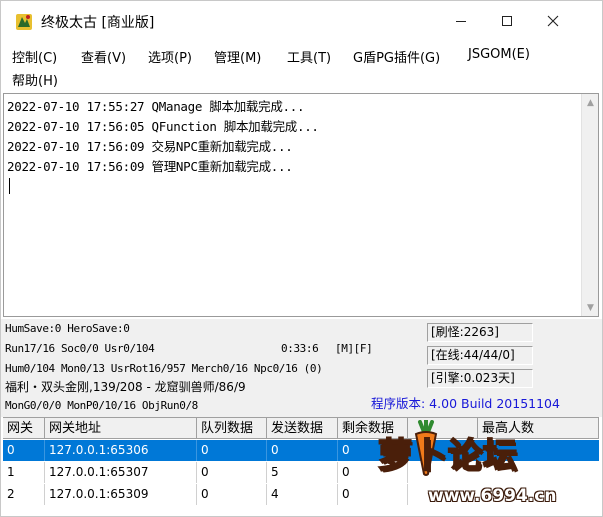 This screenshot has height=517, width=603. Describe the element at coordinates (24, 450) in the screenshot. I see `cell-gateway-id: 0` at that location.